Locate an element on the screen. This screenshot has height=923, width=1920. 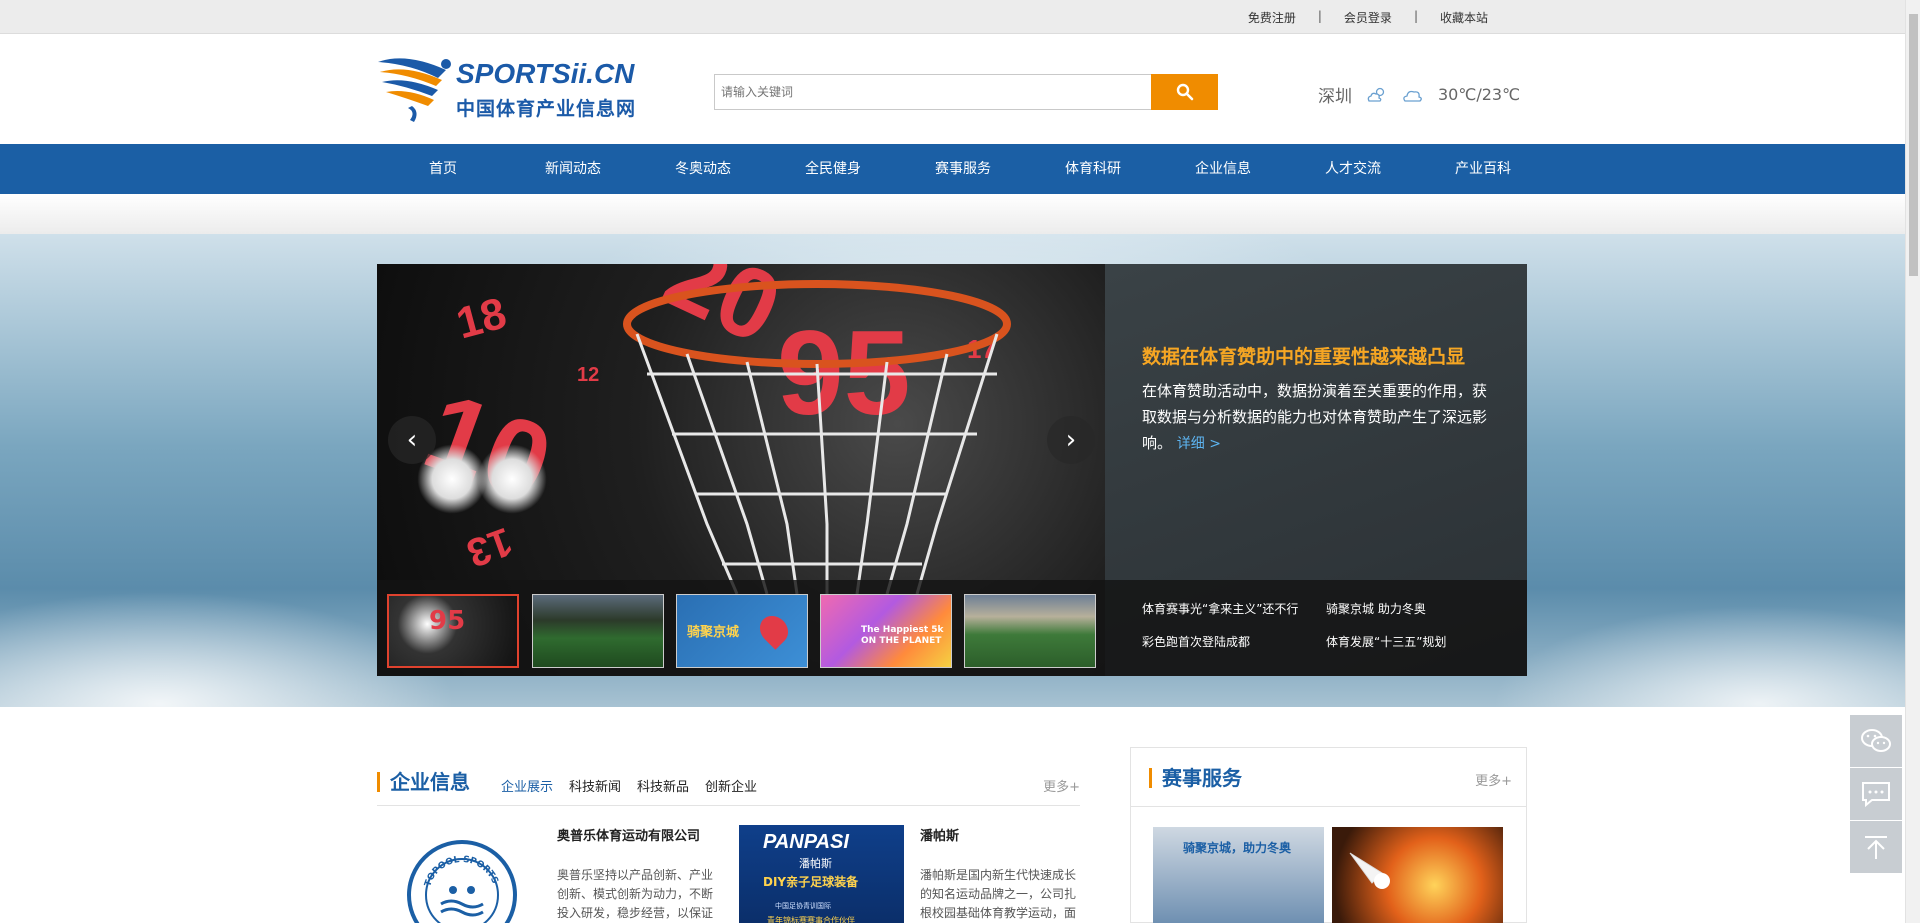
nav-item-news: 新闻动态 is located at coordinates (573, 169).